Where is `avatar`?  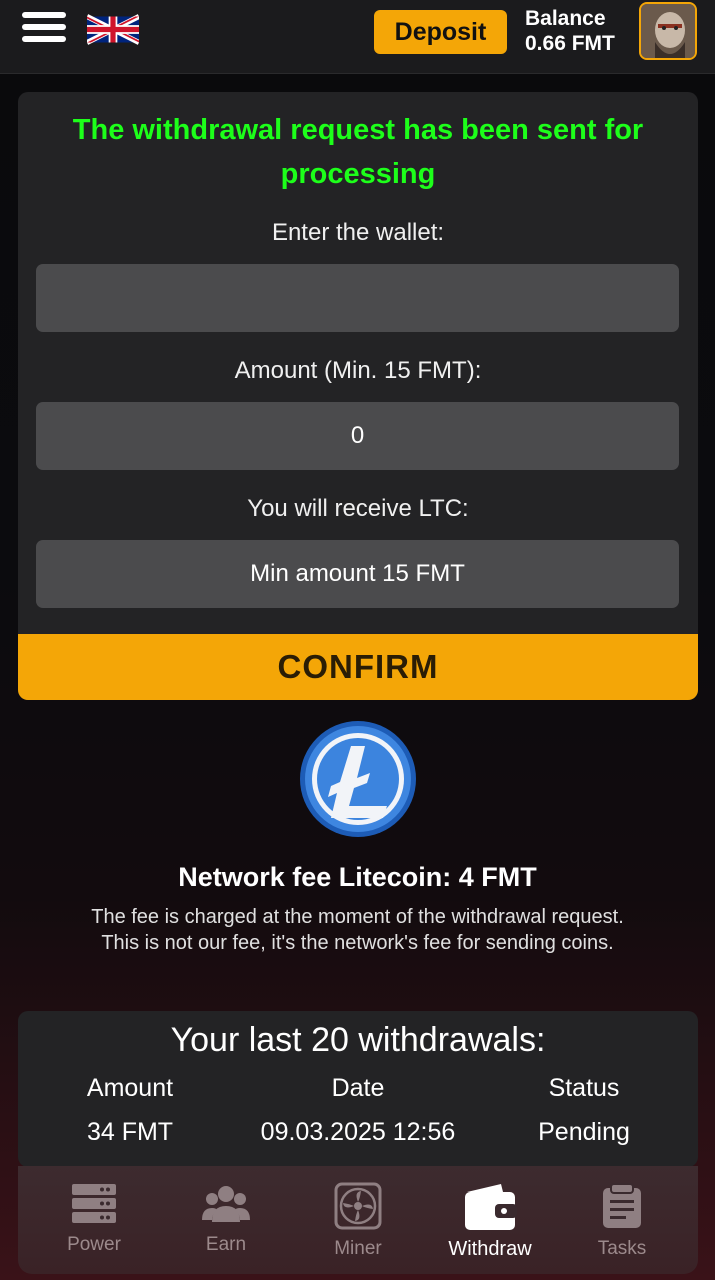 avatar is located at coordinates (668, 31).